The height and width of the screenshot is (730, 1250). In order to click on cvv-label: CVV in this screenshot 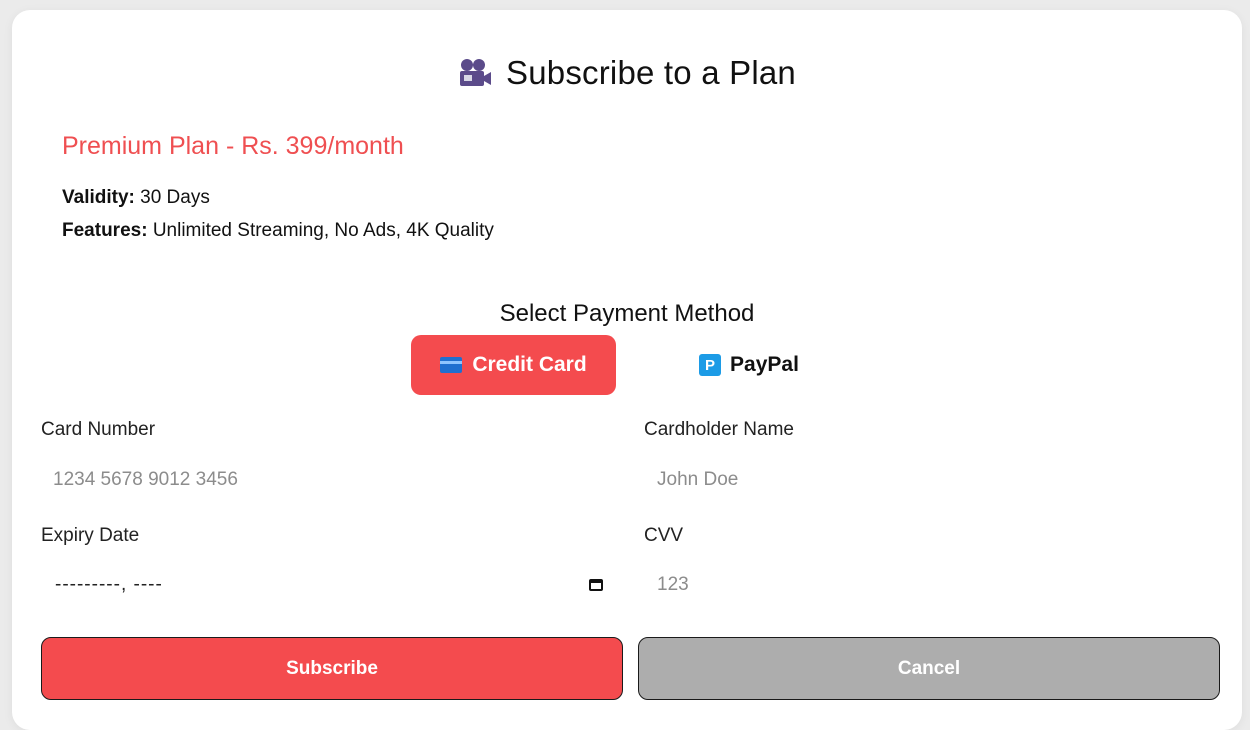, I will do `click(664, 535)`.